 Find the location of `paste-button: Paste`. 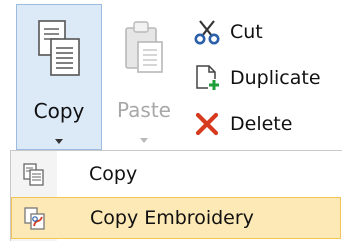

paste-button: Paste is located at coordinates (144, 77).